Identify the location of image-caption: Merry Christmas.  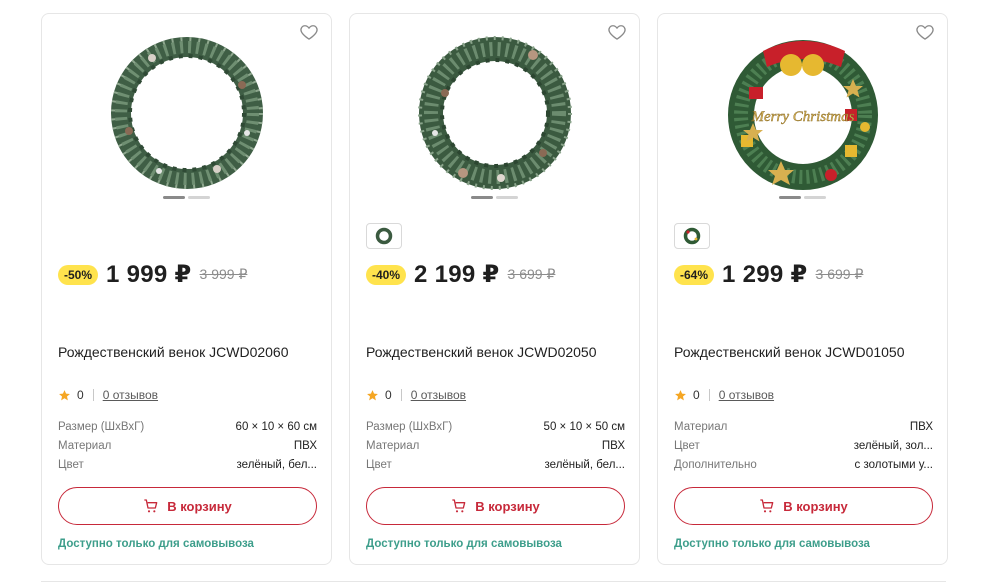
(803, 117).